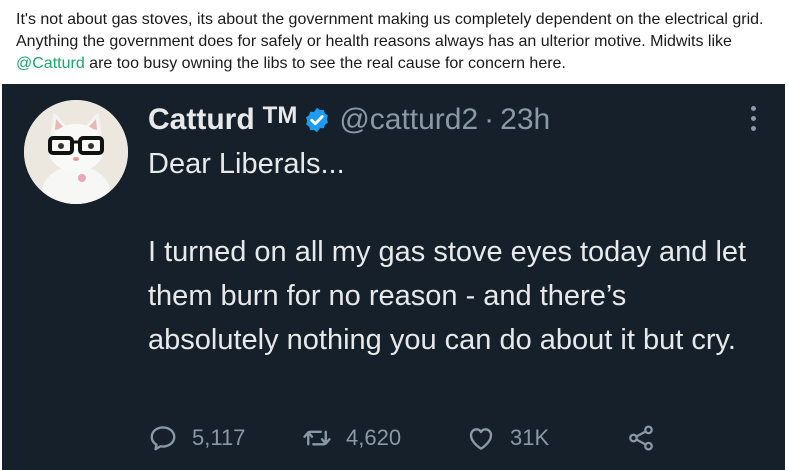 This screenshot has width=789, height=470. I want to click on reply-count: 5,117, so click(219, 437).